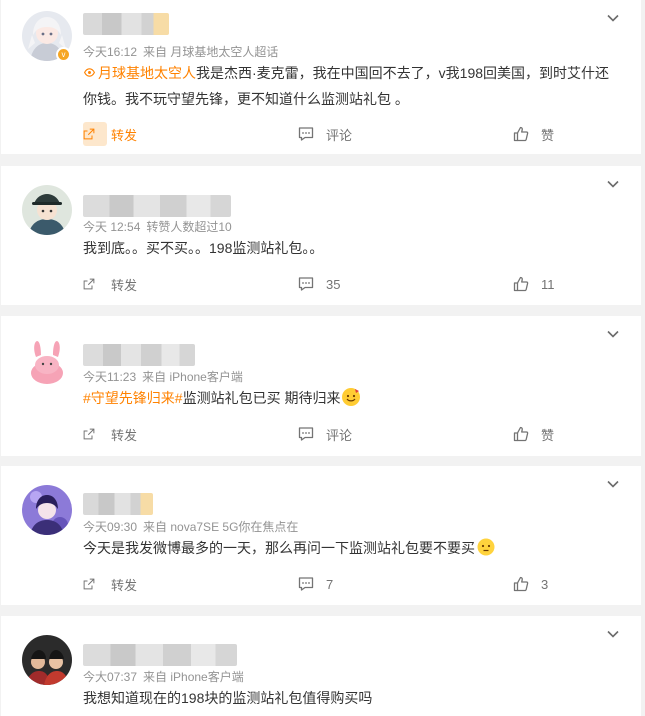  I want to click on comment-button: 35, so click(319, 284).